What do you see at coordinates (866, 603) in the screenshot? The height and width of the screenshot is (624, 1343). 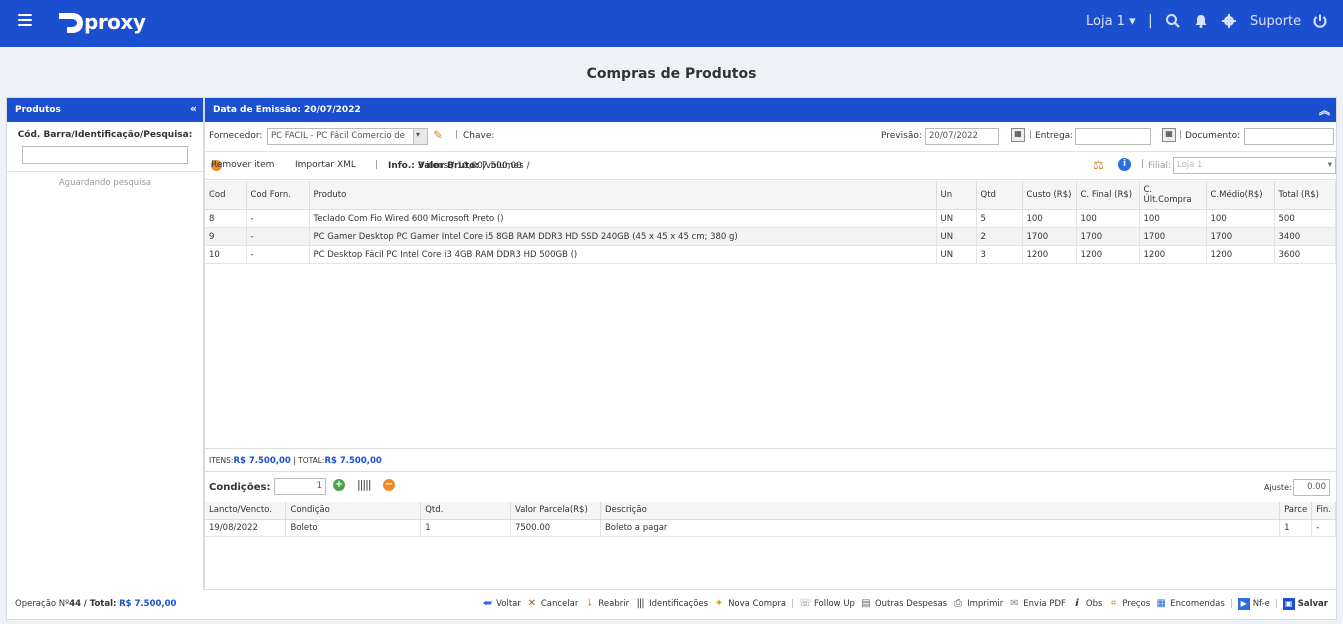 I see `clipboard-icon: ▤` at bounding box center [866, 603].